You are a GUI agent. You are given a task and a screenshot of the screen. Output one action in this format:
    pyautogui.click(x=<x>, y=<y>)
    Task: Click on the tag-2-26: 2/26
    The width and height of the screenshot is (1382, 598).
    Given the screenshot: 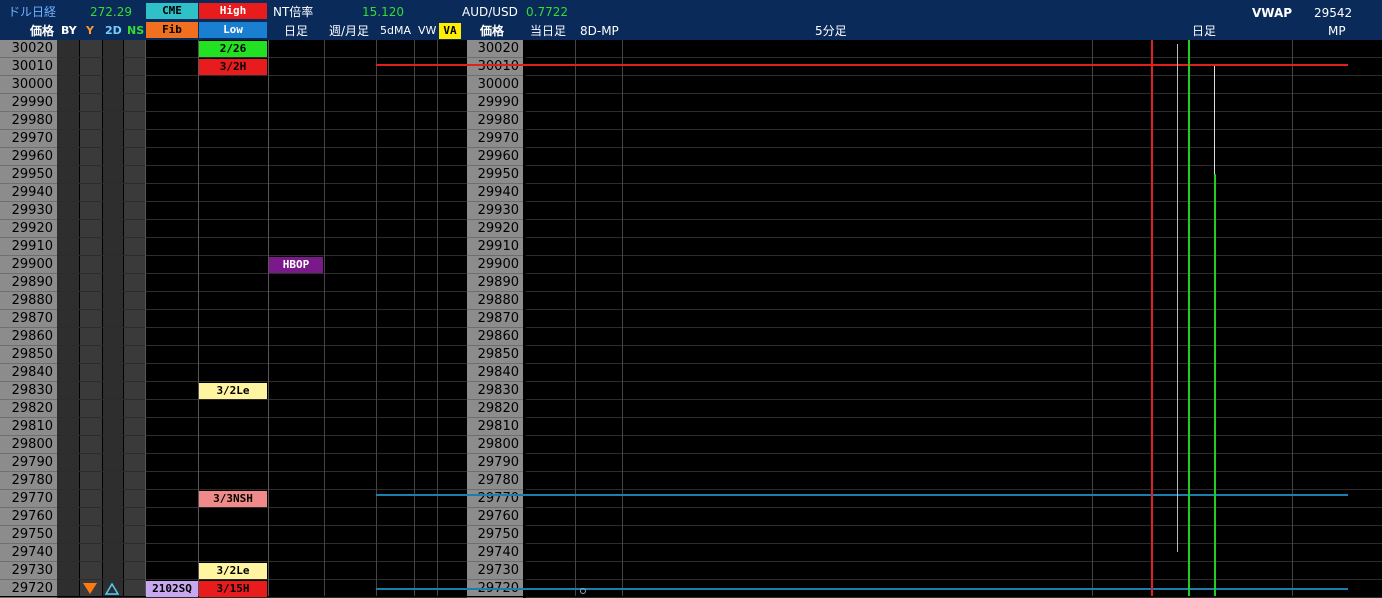 What is the action you would take?
    pyautogui.click(x=233, y=49)
    